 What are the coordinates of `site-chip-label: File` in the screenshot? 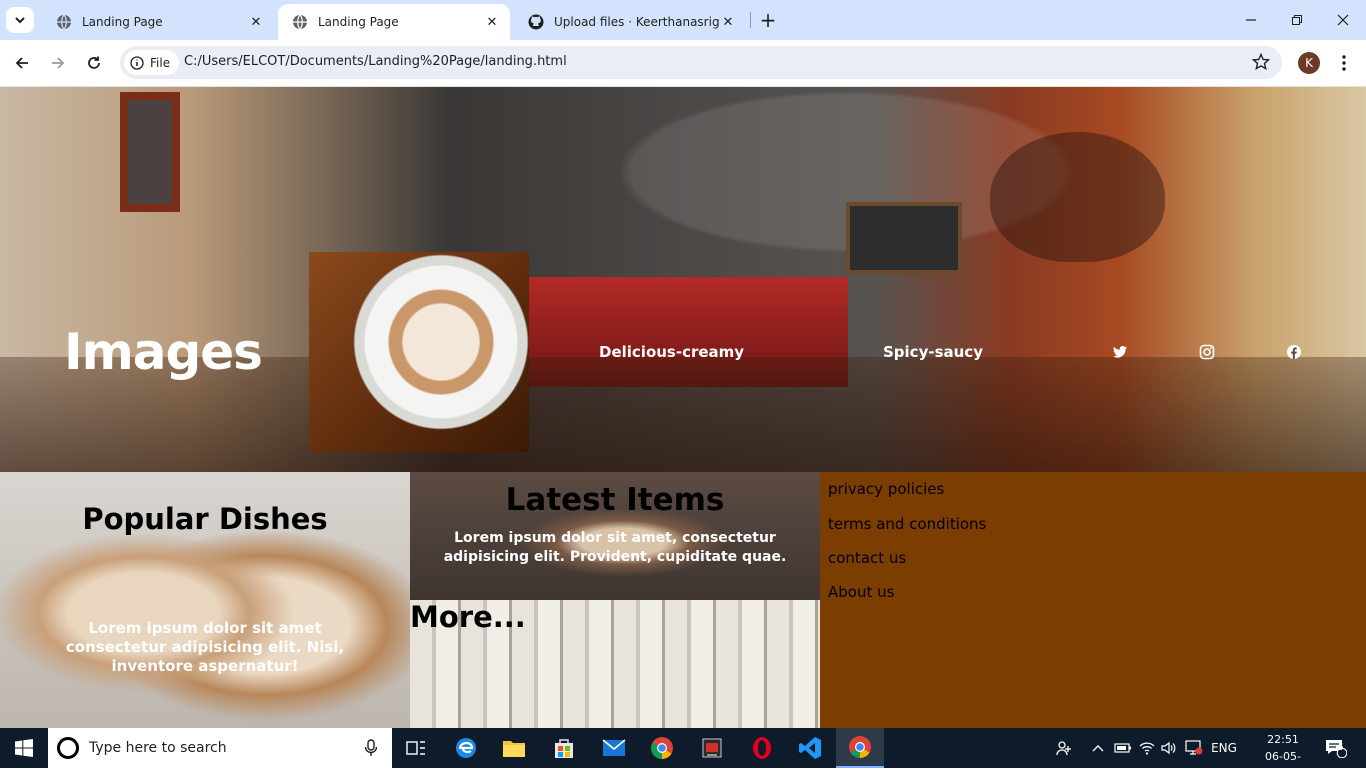 It's located at (160, 62).